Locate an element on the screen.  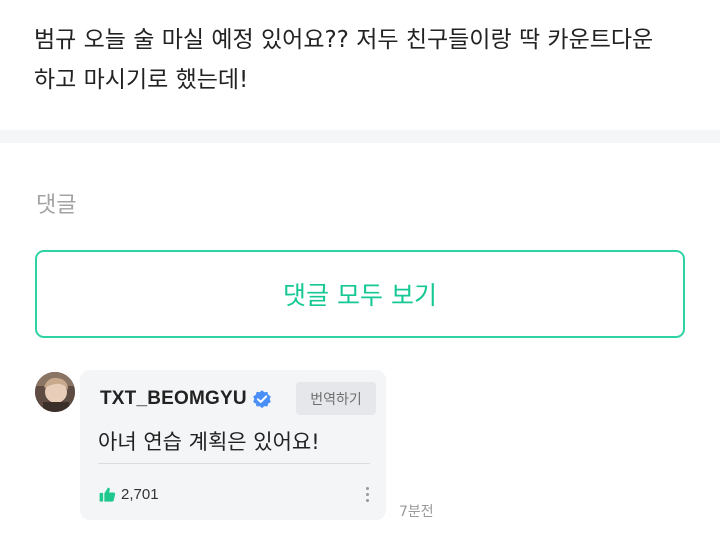
thumbs-up-icon is located at coordinates (107, 494).